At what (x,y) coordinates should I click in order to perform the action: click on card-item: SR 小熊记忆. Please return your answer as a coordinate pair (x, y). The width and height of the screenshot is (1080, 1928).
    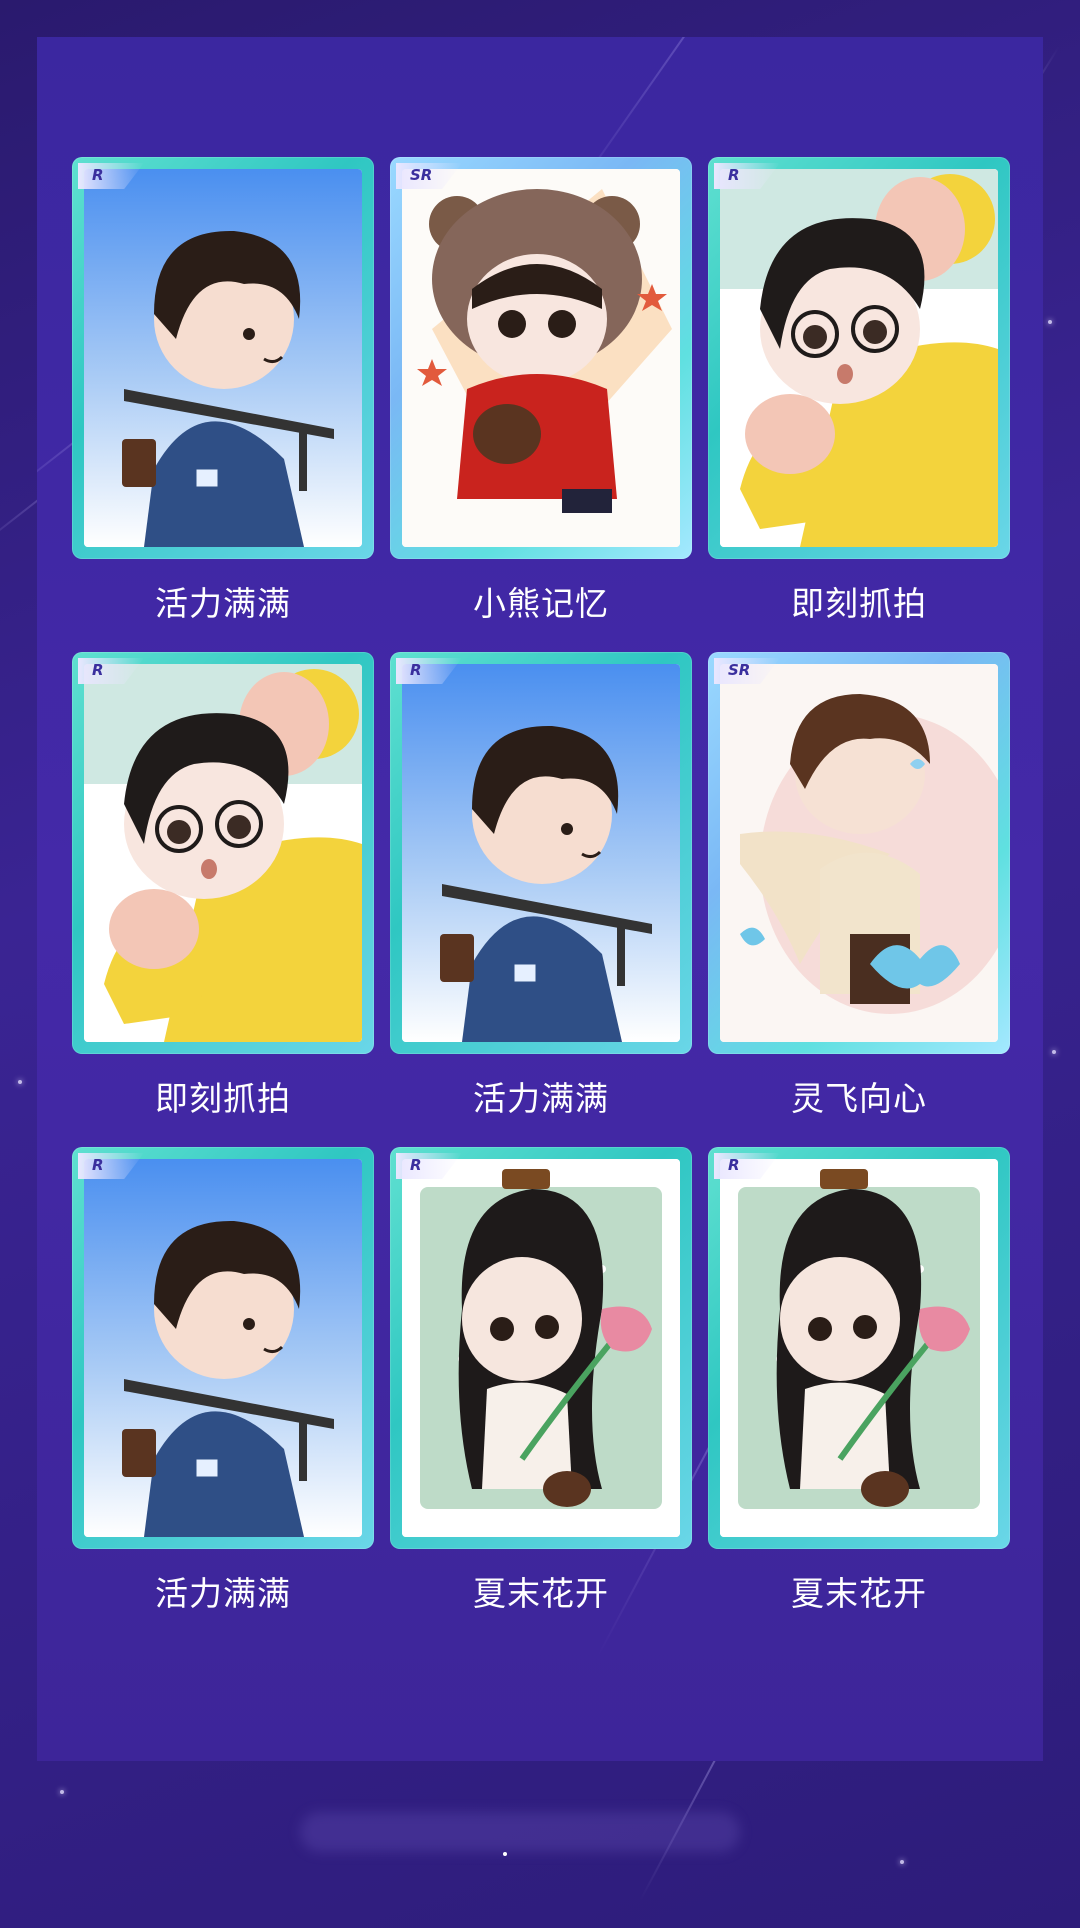
    Looking at the image, I should click on (541, 404).